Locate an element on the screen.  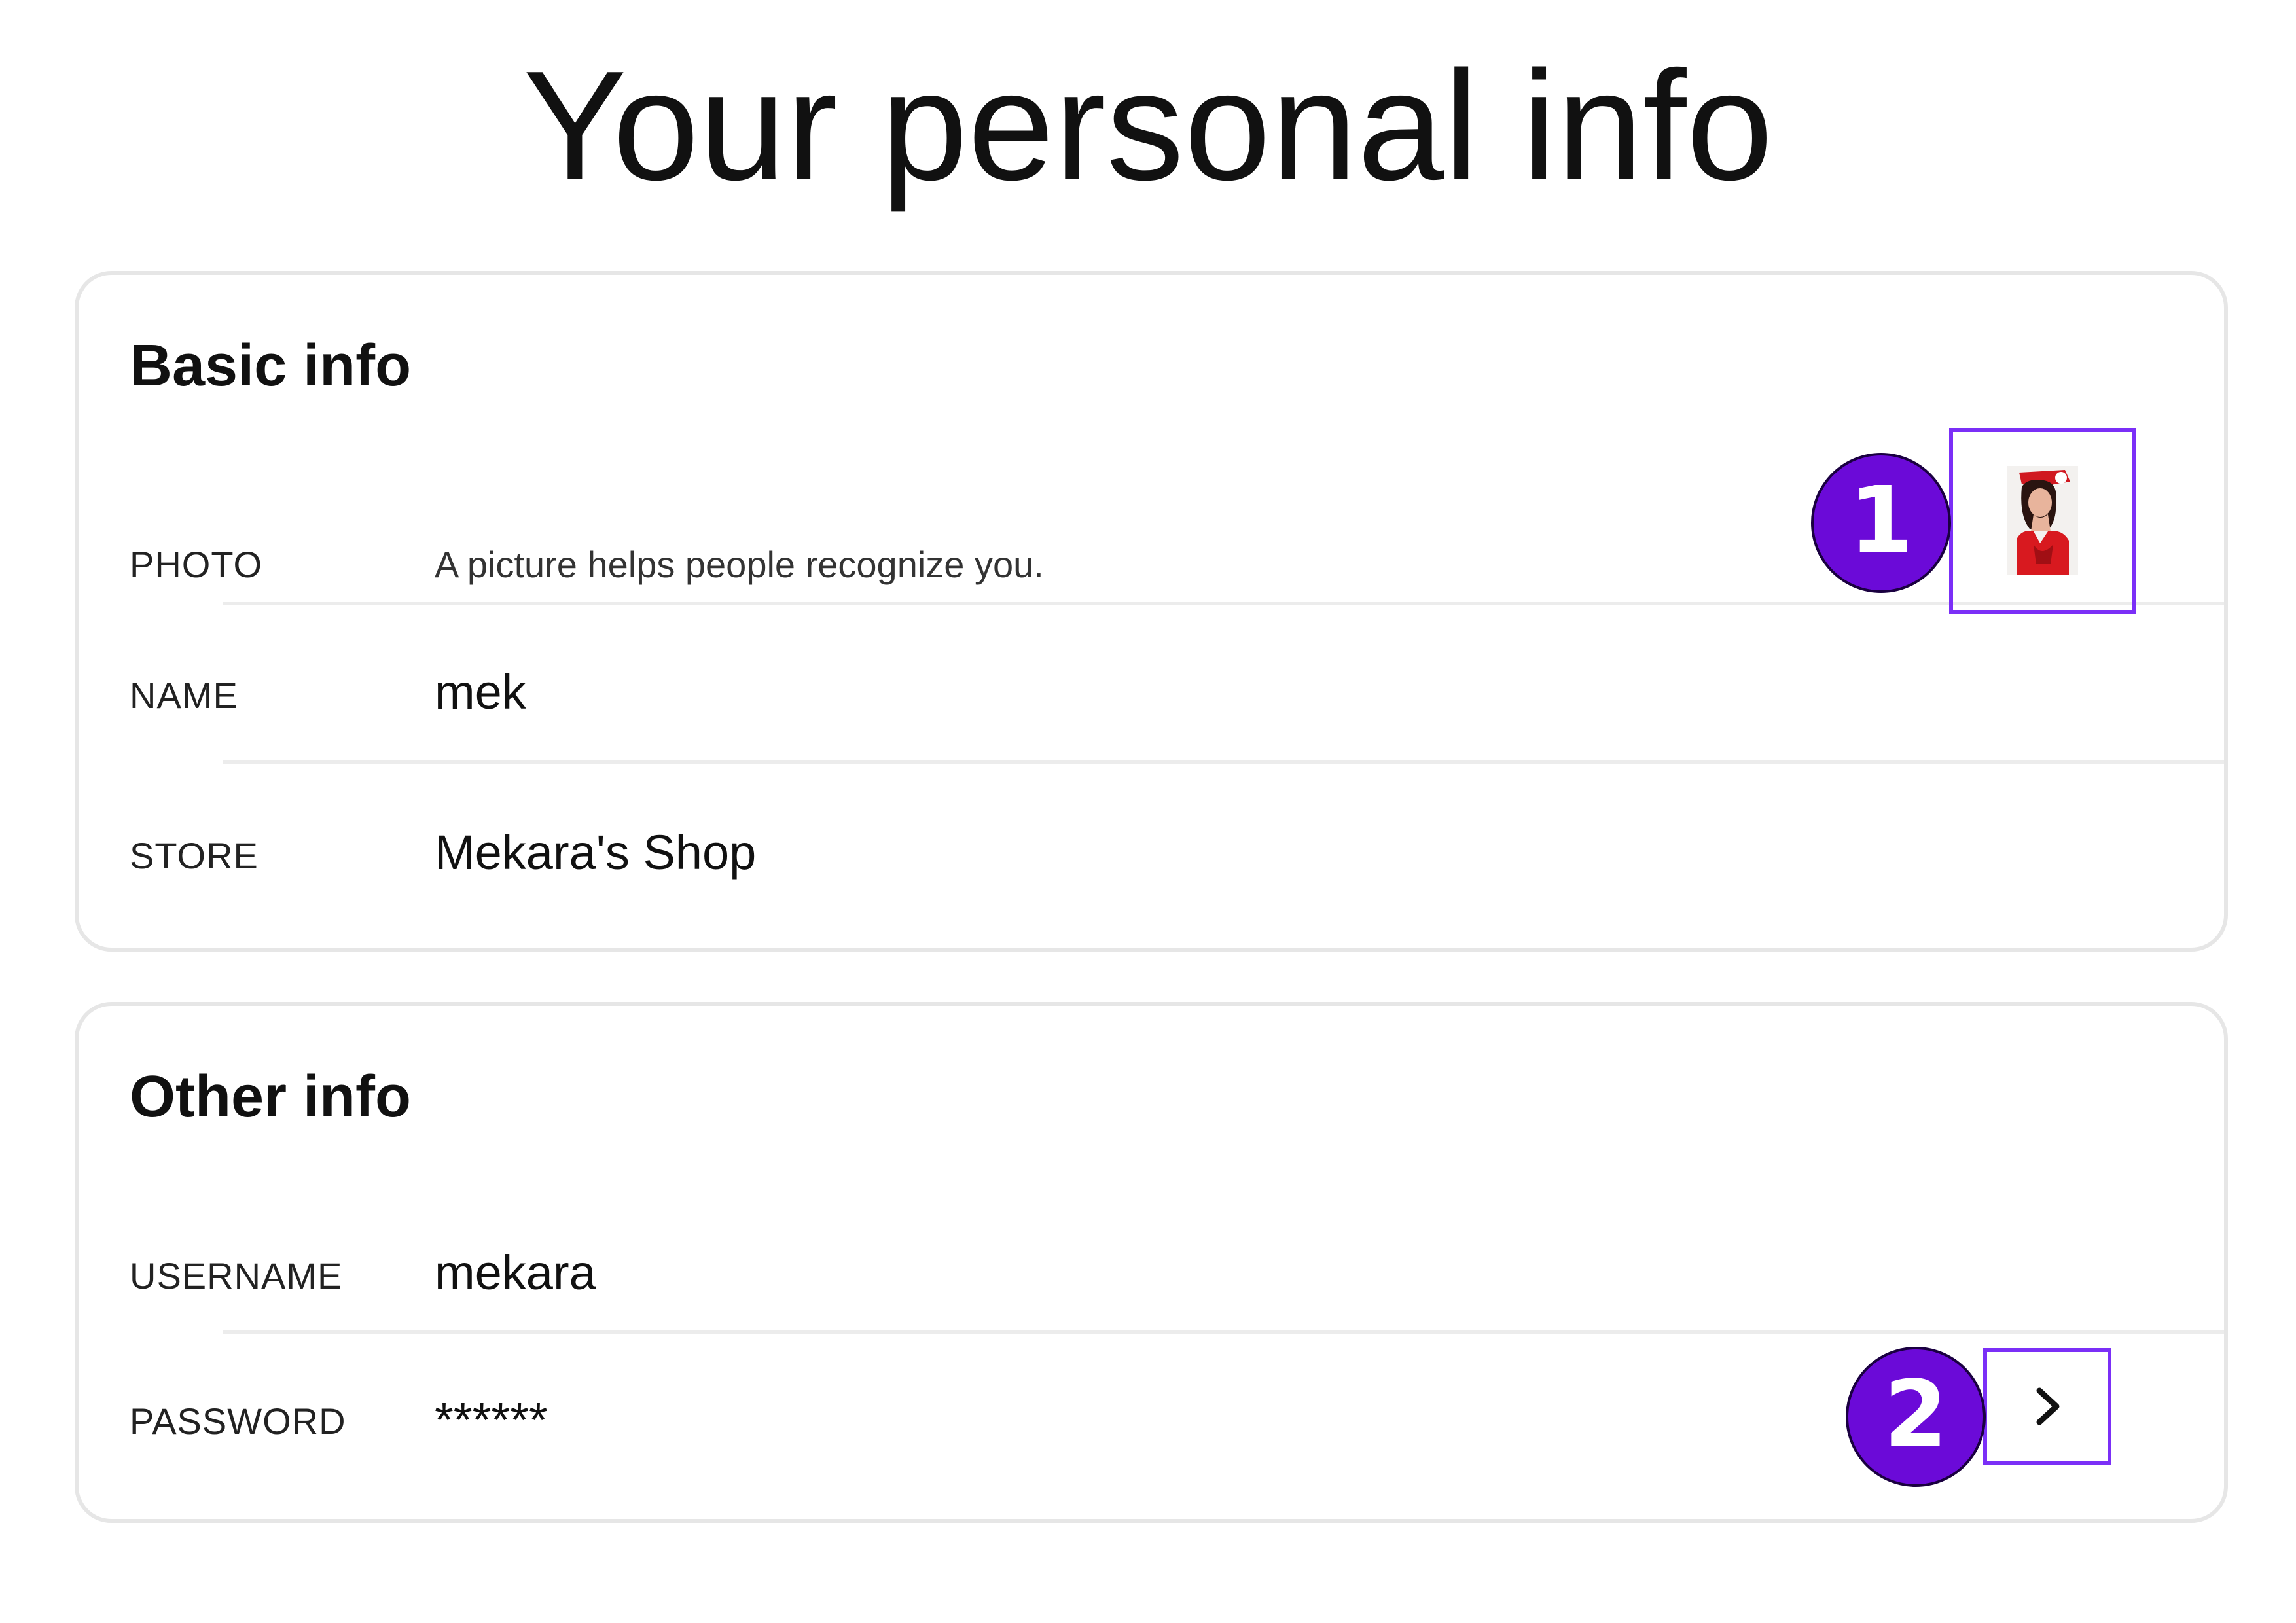
name-label: NAME is located at coordinates (184, 696).